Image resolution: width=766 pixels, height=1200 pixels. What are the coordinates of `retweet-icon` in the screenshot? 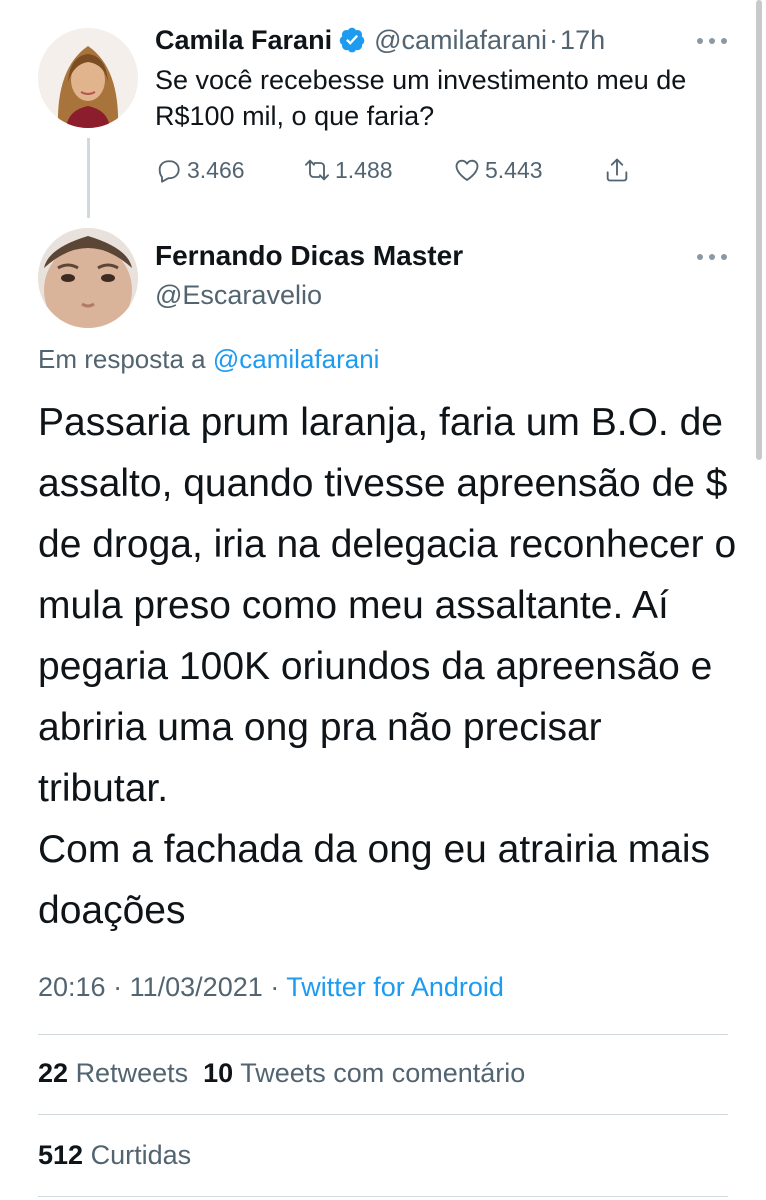 It's located at (317, 170).